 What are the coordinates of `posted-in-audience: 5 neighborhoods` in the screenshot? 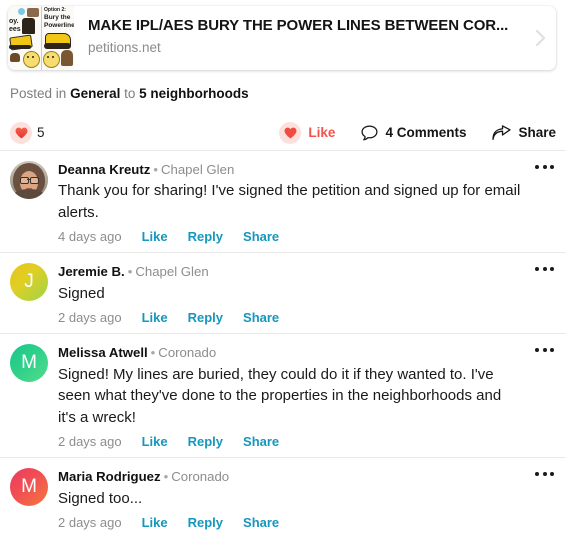 It's located at (194, 93).